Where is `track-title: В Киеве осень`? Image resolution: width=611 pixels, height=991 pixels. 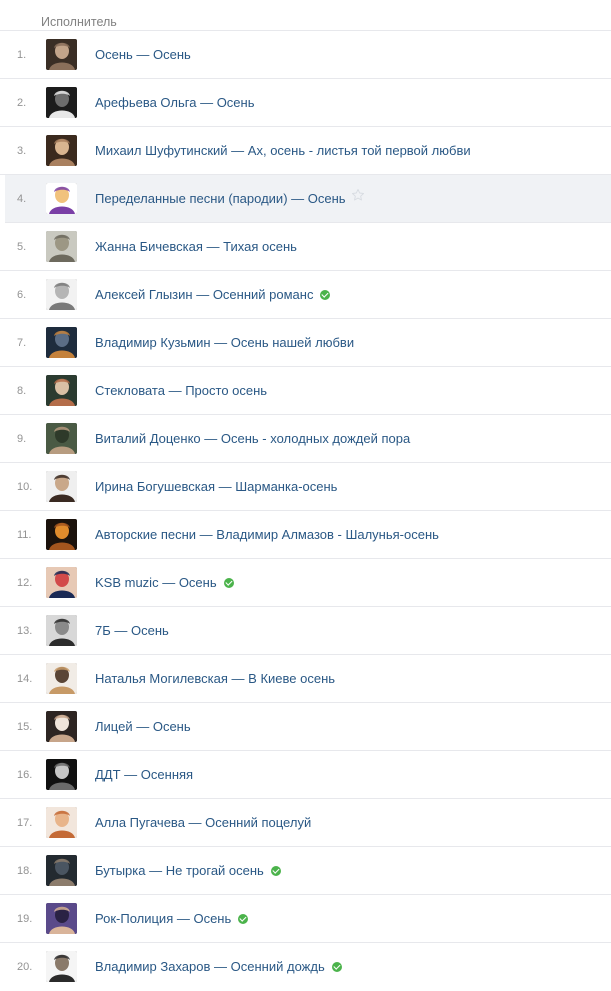 track-title: В Киеве осень is located at coordinates (291, 678).